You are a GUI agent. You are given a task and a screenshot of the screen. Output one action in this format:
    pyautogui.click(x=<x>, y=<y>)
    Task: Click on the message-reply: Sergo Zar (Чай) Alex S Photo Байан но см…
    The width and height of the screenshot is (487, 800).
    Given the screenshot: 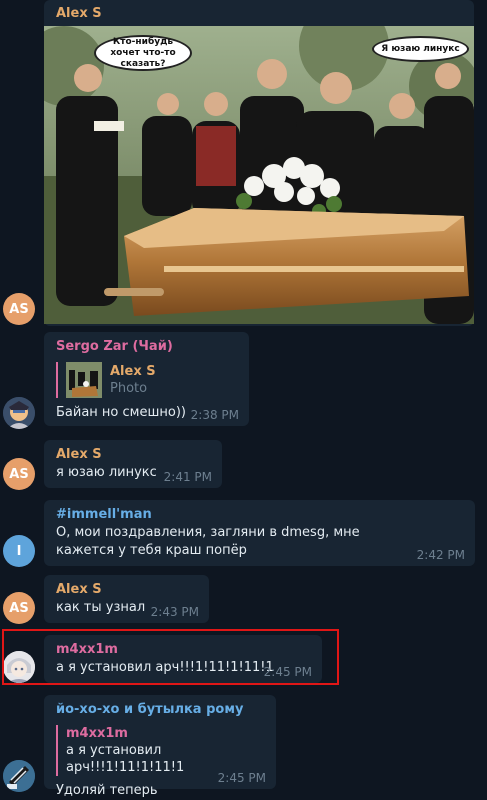 What is the action you would take?
    pyautogui.click(x=146, y=379)
    